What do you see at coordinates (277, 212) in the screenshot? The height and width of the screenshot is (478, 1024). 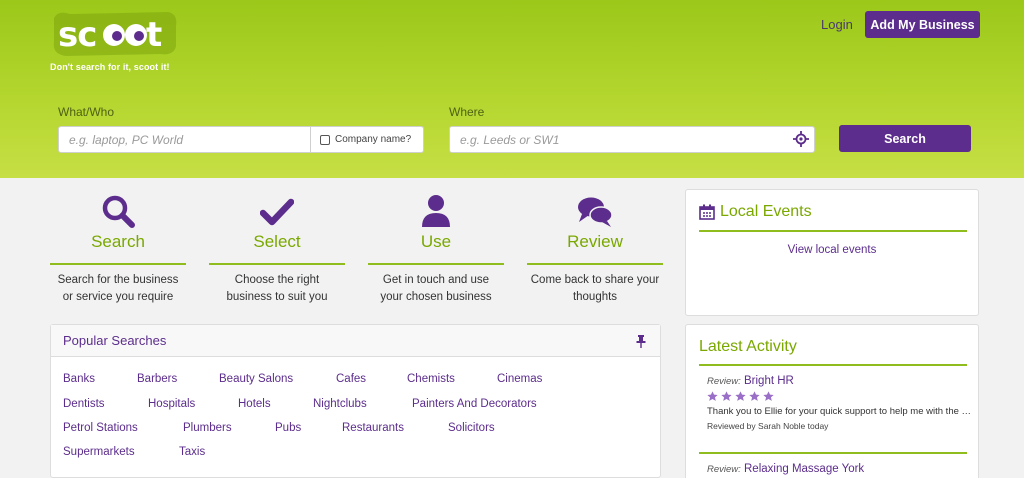 I see `check-icon` at bounding box center [277, 212].